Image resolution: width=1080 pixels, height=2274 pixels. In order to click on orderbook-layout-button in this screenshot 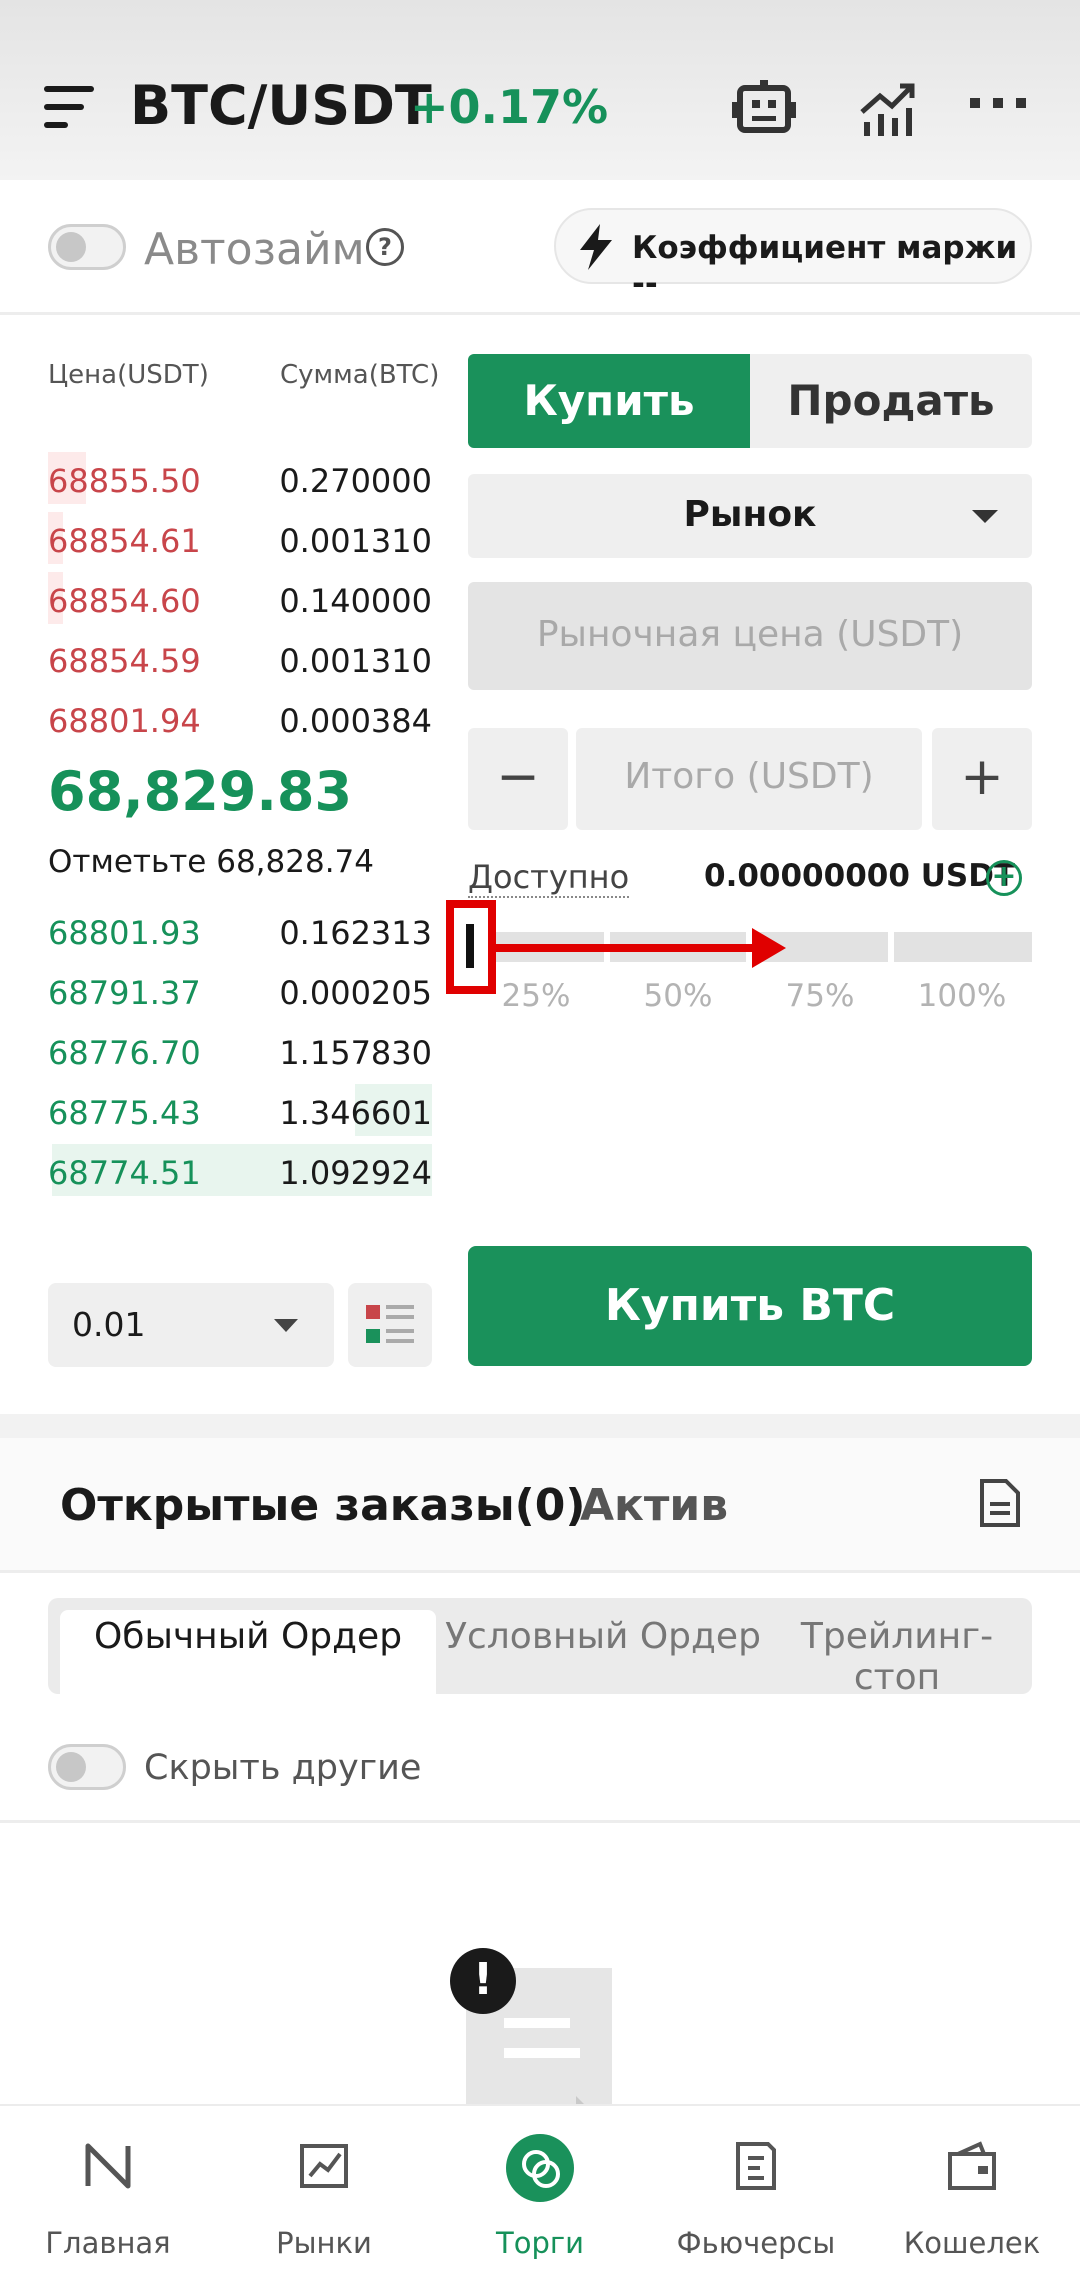, I will do `click(390, 1325)`.